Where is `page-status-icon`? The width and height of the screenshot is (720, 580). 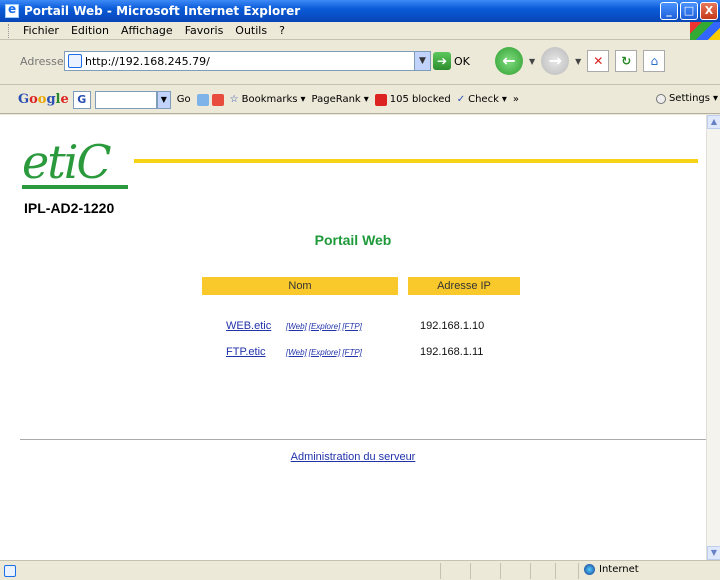
page-status-icon is located at coordinates (10, 570).